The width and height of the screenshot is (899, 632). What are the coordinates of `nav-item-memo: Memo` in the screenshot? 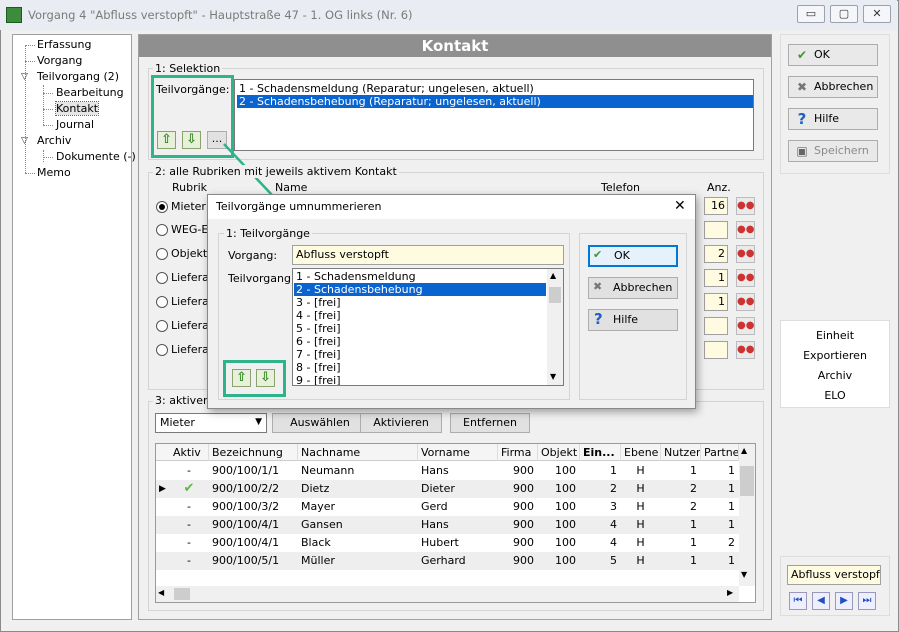 It's located at (54, 172).